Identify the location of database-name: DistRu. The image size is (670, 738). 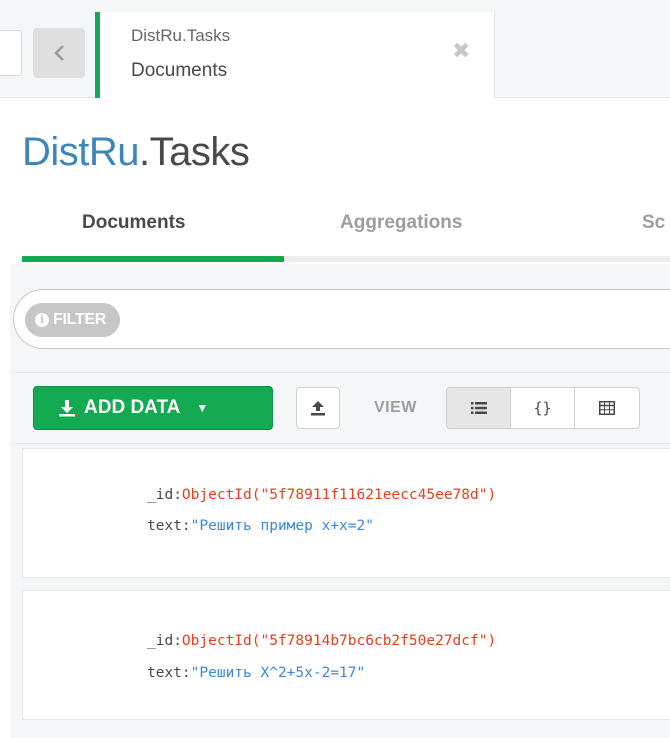
(81, 152).